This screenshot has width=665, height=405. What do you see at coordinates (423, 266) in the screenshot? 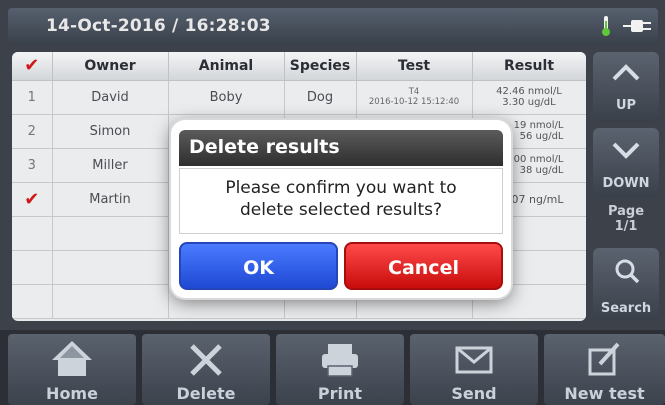
I see `cancel-button: Cancel` at bounding box center [423, 266].